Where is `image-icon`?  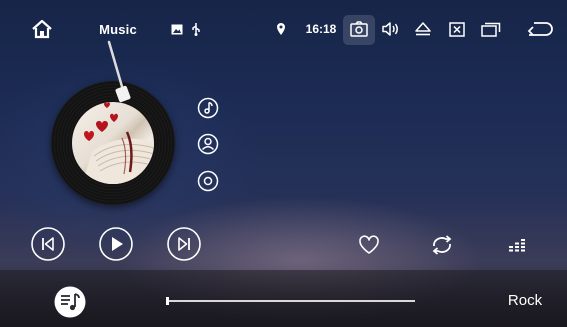
image-icon is located at coordinates (177, 29).